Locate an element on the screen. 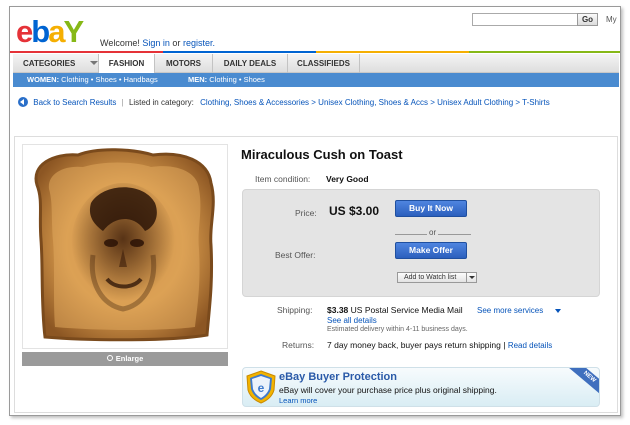 The image size is (630, 425). price-value: US $3.00 is located at coordinates (354, 211).